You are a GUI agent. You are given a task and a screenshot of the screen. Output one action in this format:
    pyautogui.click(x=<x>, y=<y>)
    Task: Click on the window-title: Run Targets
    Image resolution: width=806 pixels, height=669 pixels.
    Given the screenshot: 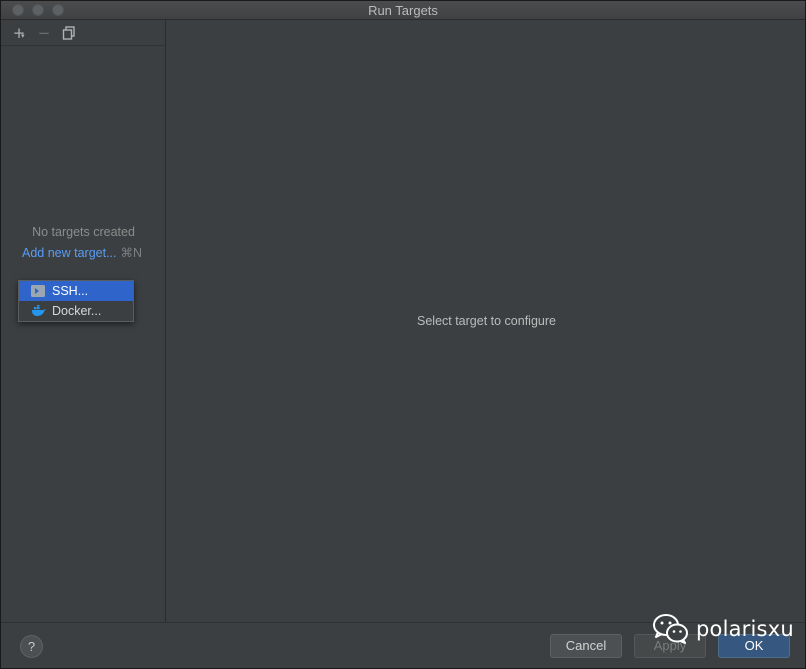 What is the action you would take?
    pyautogui.click(x=403, y=10)
    